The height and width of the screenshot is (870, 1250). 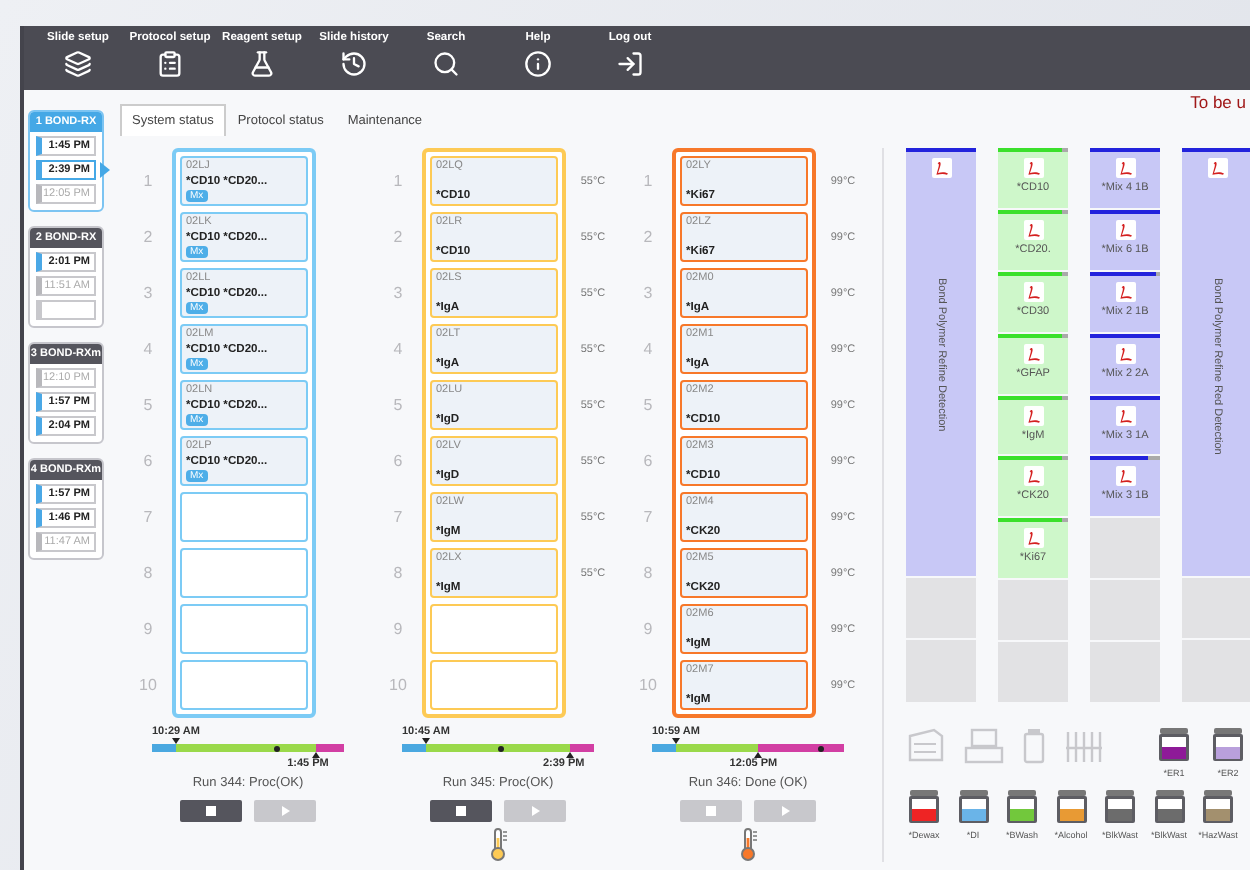 What do you see at coordinates (538, 64) in the screenshot?
I see `info-icon` at bounding box center [538, 64].